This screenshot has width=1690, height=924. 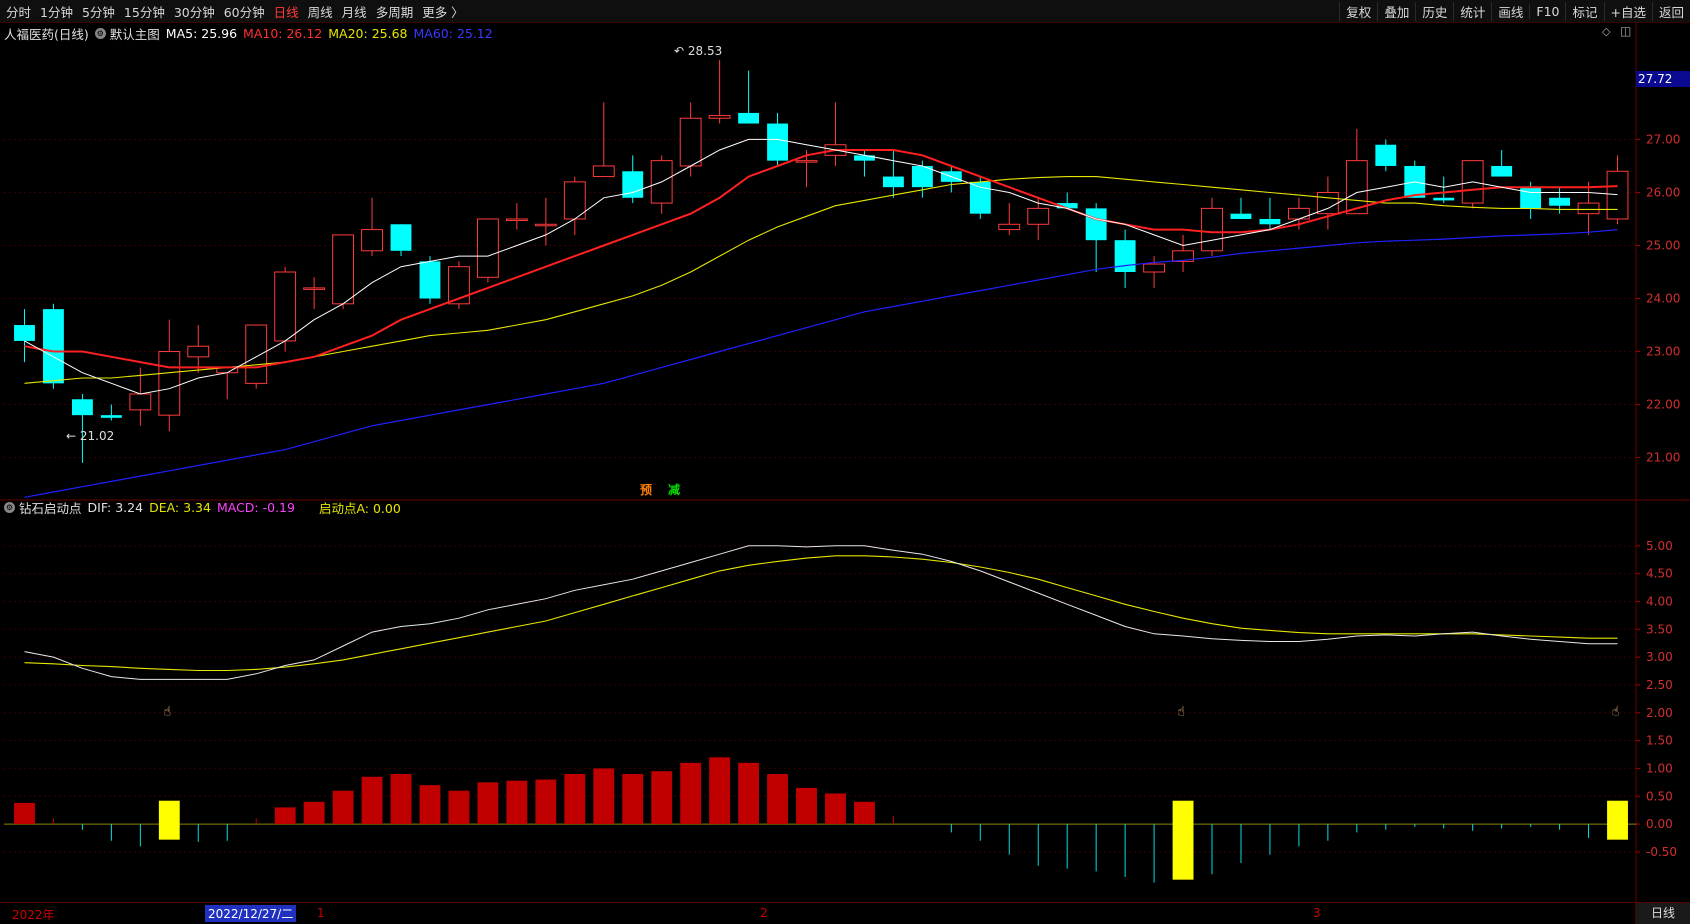 What do you see at coordinates (1659, 629) in the screenshot?
I see `macd-tick-label: 3.50` at bounding box center [1659, 629].